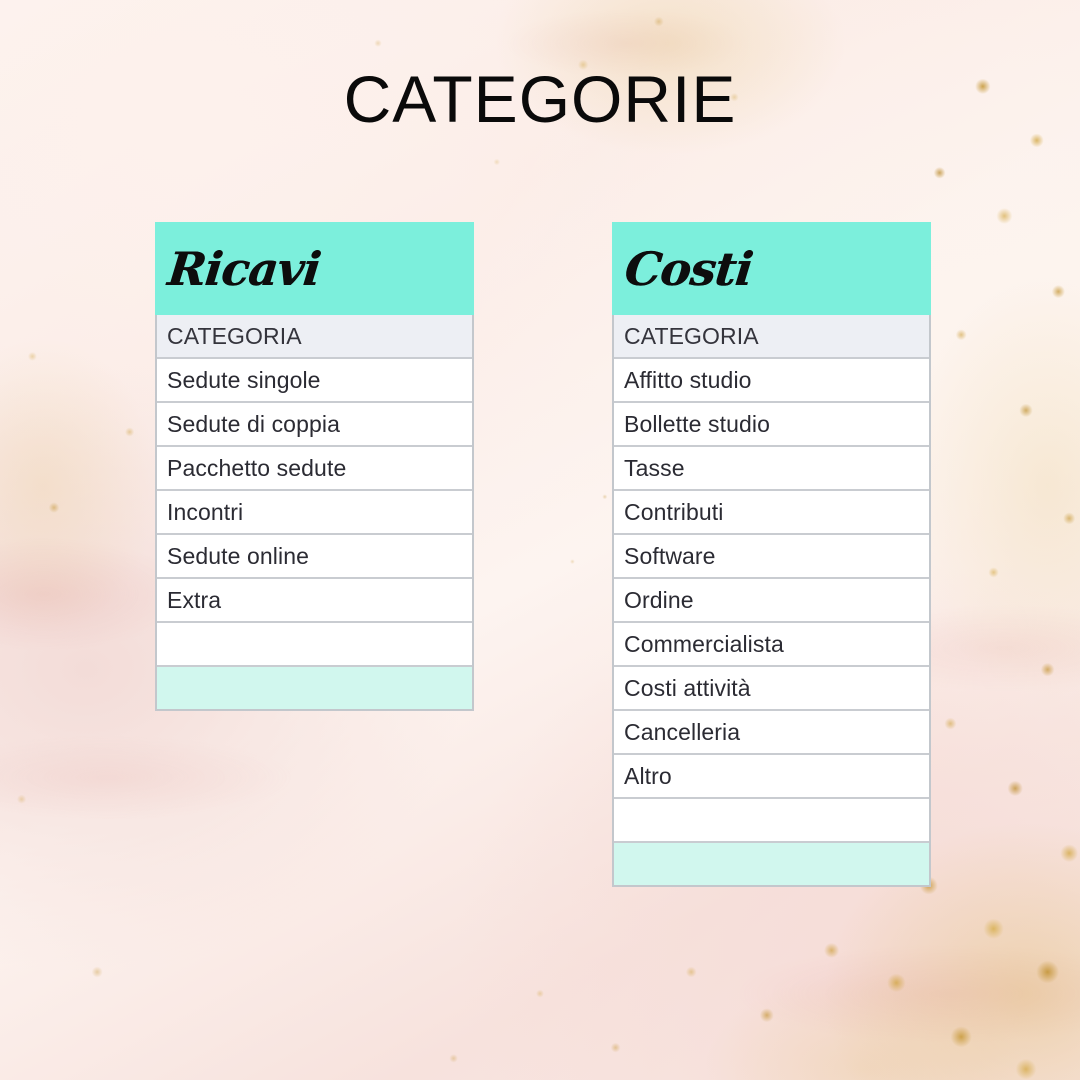 This screenshot has height=1080, width=1080. Describe the element at coordinates (771, 733) in the screenshot. I see `table-row: Cancelleria` at that location.